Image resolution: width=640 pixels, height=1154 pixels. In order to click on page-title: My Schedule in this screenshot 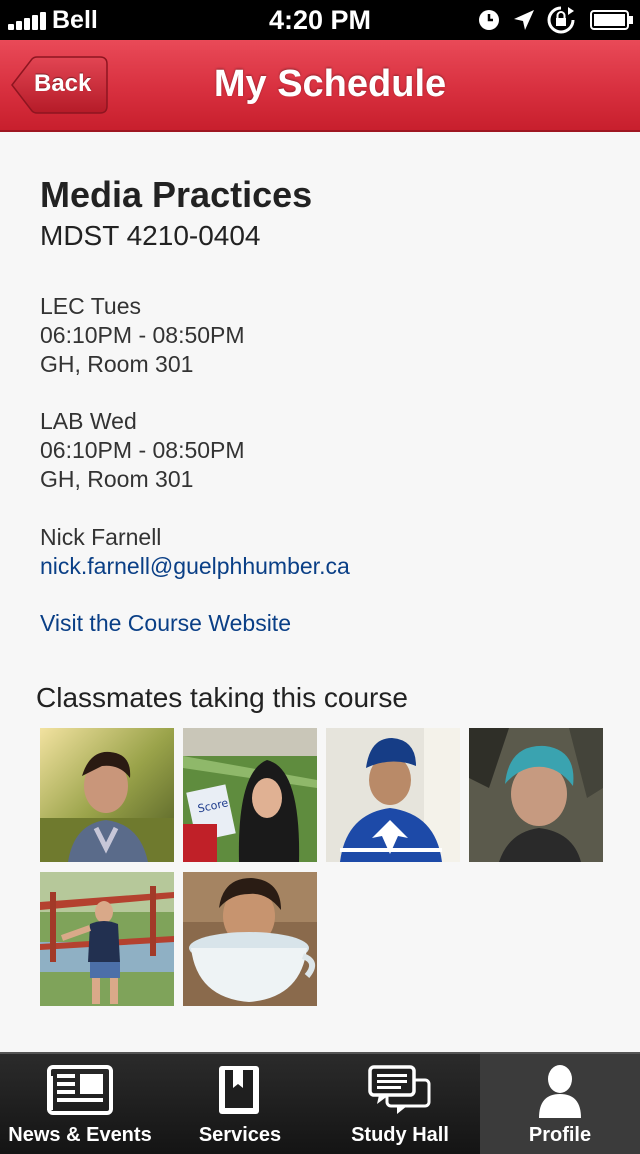, I will do `click(330, 84)`.